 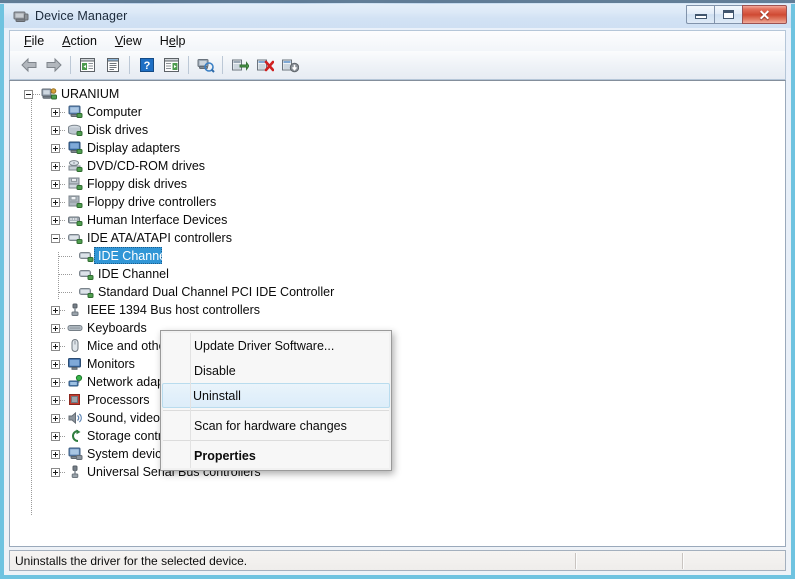 What do you see at coordinates (270, 425) in the screenshot?
I see `context-menu-item-scan-for-hardware-changes-label: Scan for hardware changes` at bounding box center [270, 425].